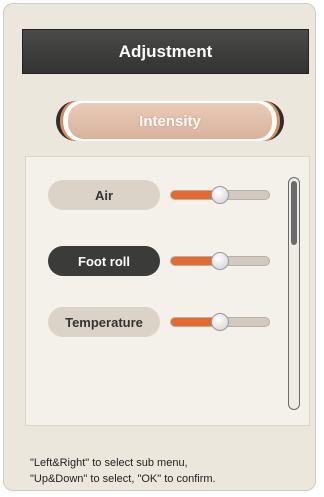 The width and height of the screenshot is (324, 497). I want to click on scrollbar-thumb, so click(294, 213).